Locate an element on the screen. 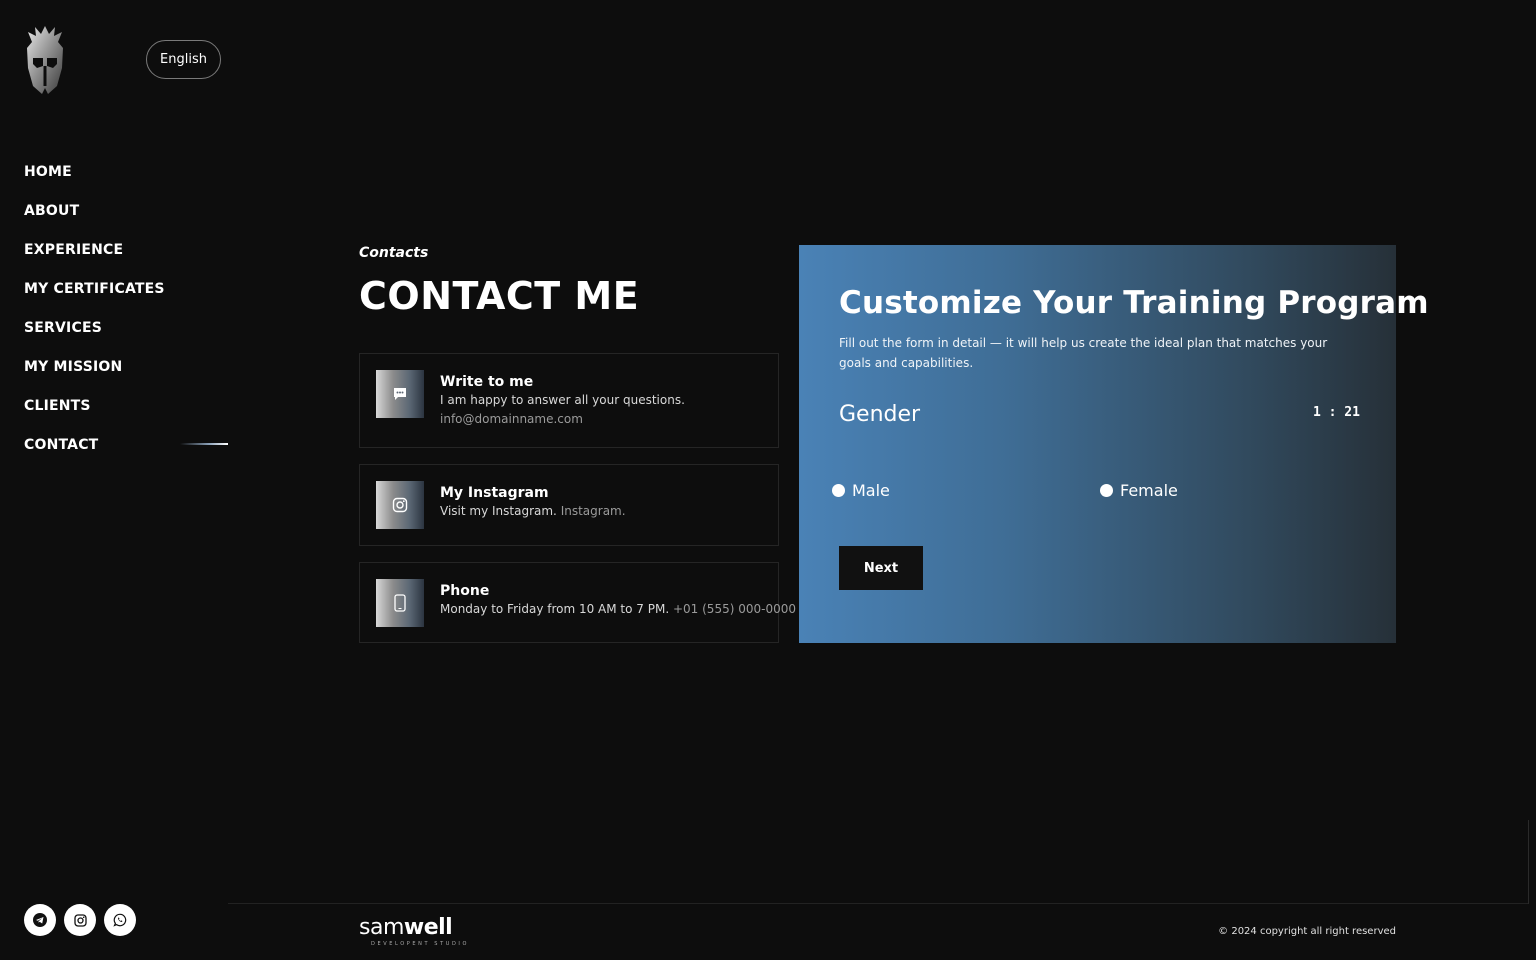 This screenshot has width=1536, height=960. whatsapp-icon is located at coordinates (120, 920).